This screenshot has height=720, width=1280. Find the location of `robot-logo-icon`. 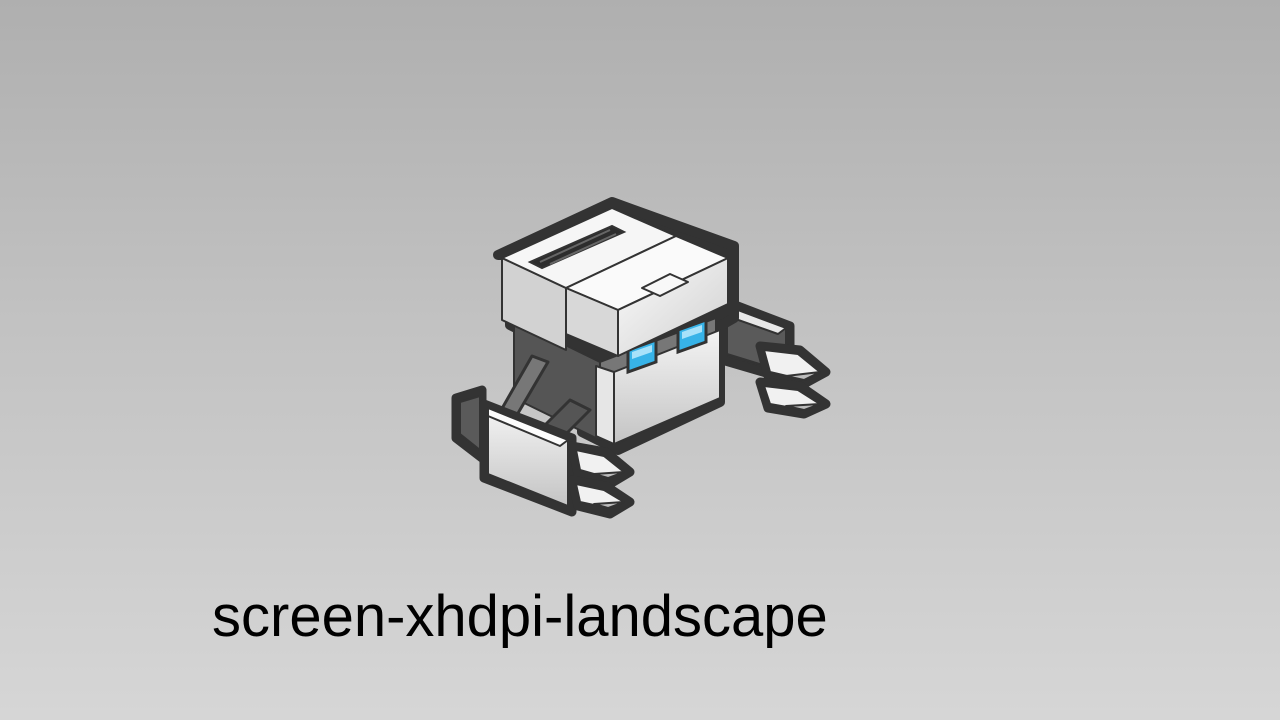

robot-logo-icon is located at coordinates (641, 358).